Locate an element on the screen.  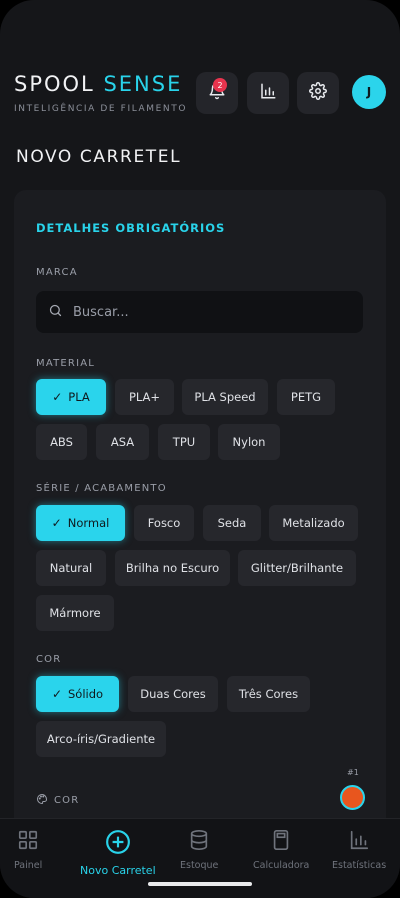
nav-item-estoque: Estoque is located at coordinates (199, 850).